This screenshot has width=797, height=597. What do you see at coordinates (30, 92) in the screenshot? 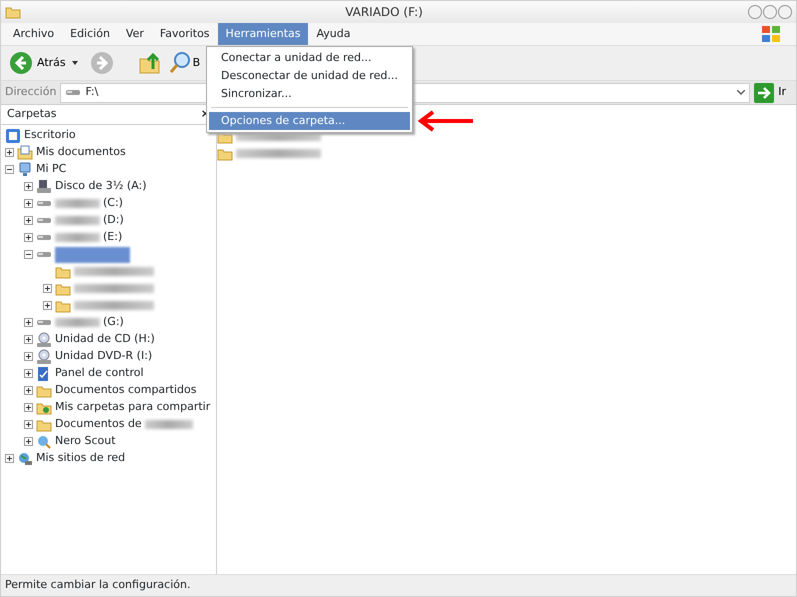
I see `address-label: Dirección` at bounding box center [30, 92].